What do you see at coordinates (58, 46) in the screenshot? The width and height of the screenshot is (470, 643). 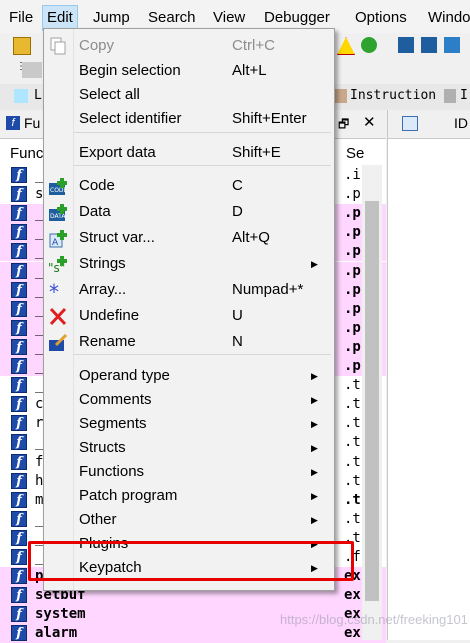 I see `copy-icon` at bounding box center [58, 46].